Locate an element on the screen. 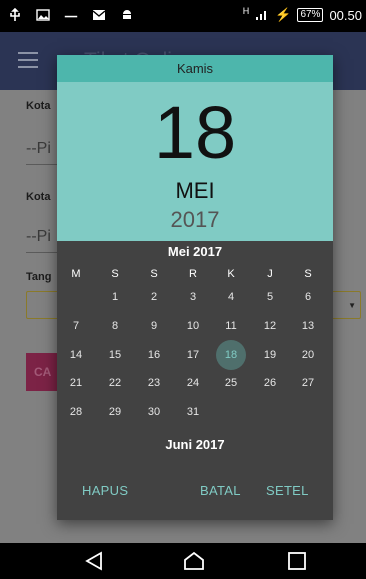 The width and height of the screenshot is (366, 579). calendar-day: 1 is located at coordinates (115, 297).